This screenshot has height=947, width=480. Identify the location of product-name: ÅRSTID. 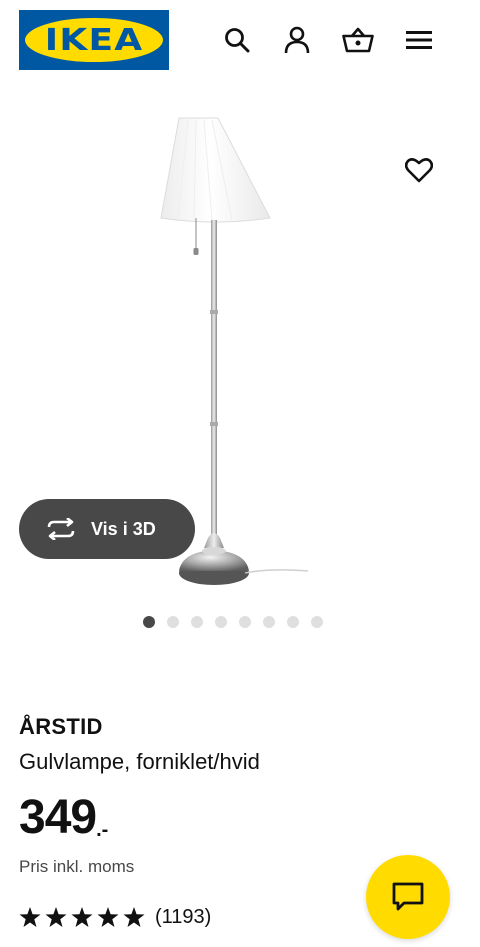
(61, 726).